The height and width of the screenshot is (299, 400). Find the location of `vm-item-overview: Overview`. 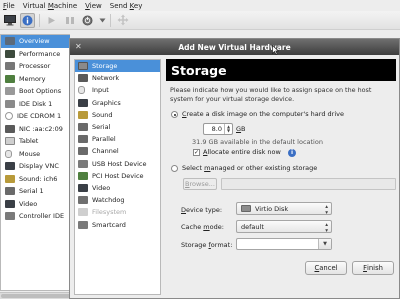

vm-item-overview: Overview is located at coordinates (35, 41).